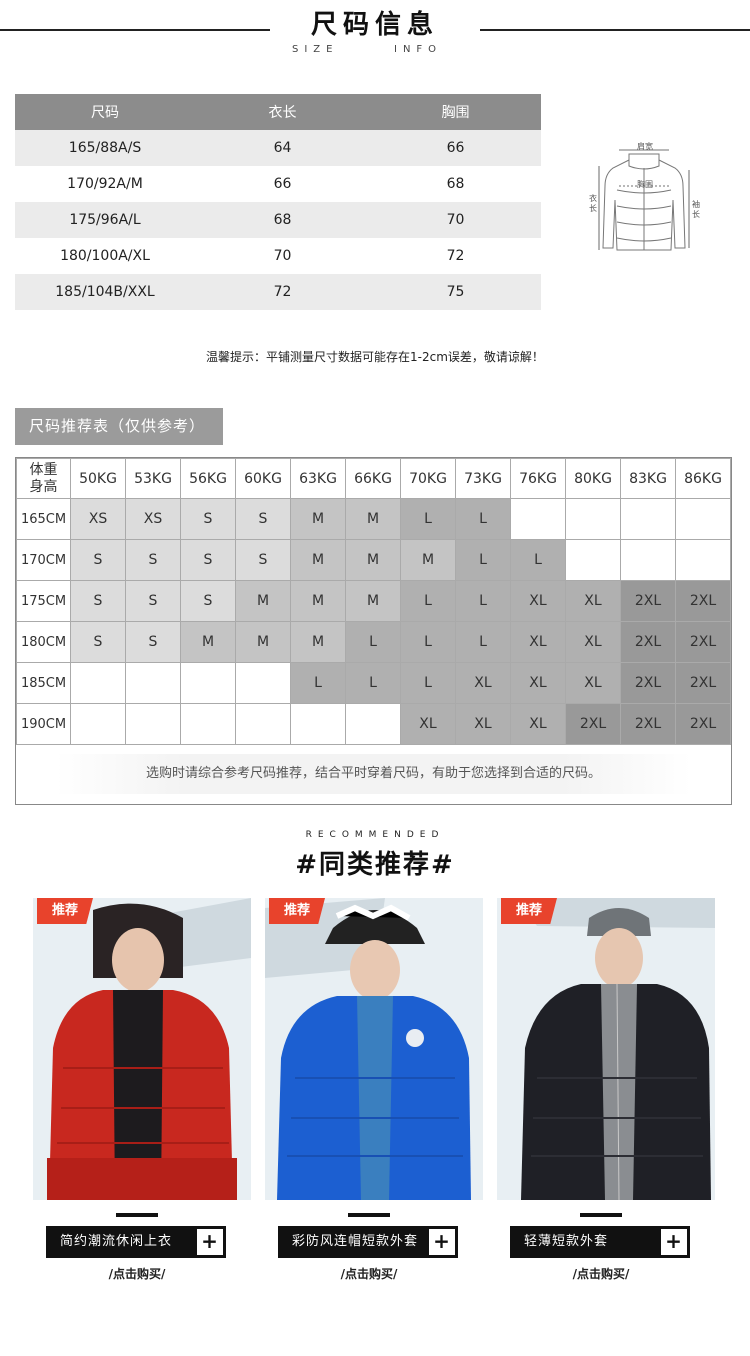 This screenshot has height=1356, width=750. I want to click on header-length: 衣长, so click(282, 112).